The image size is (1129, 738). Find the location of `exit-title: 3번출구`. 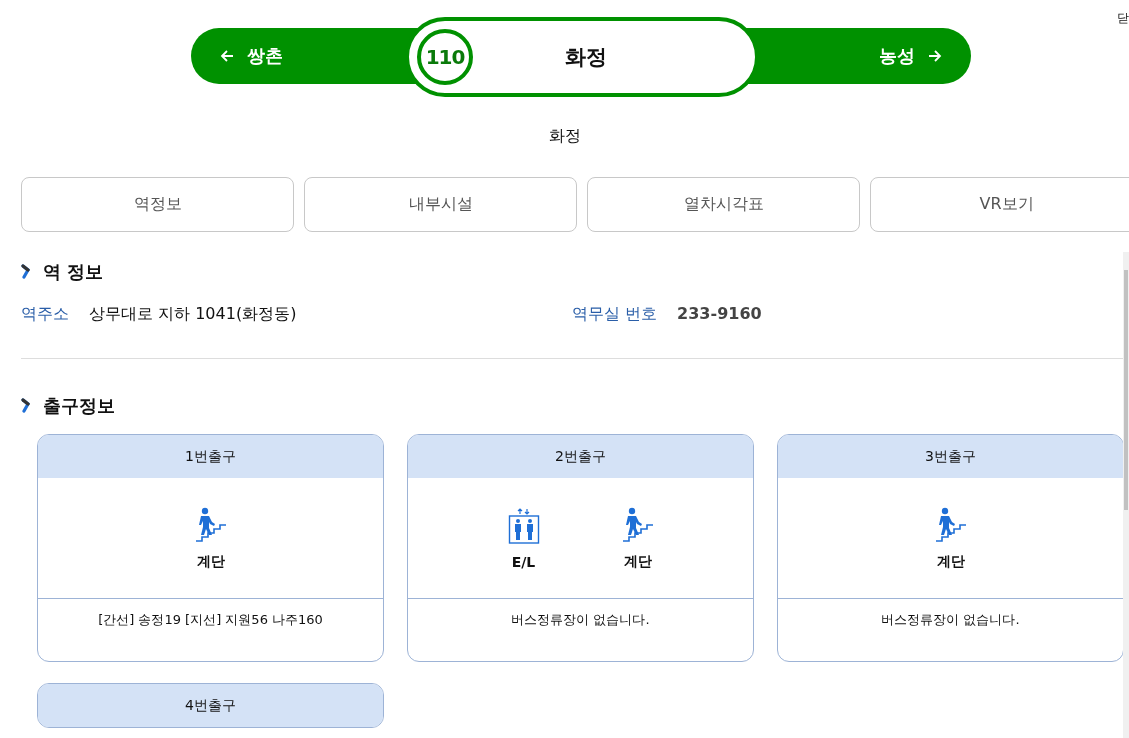

exit-title: 3번출구 is located at coordinates (950, 456).